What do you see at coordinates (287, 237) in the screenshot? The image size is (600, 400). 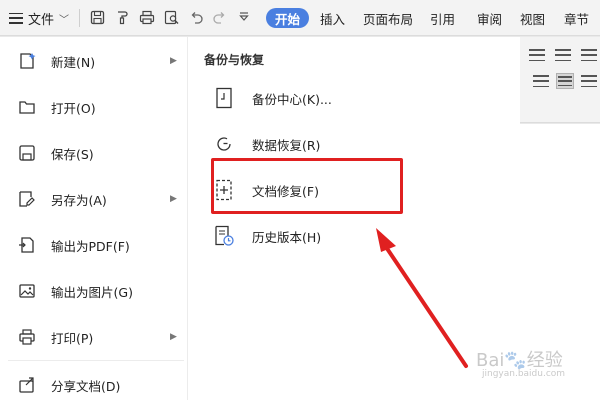 I see `version-history-label: 历史版本(H)` at bounding box center [287, 237].